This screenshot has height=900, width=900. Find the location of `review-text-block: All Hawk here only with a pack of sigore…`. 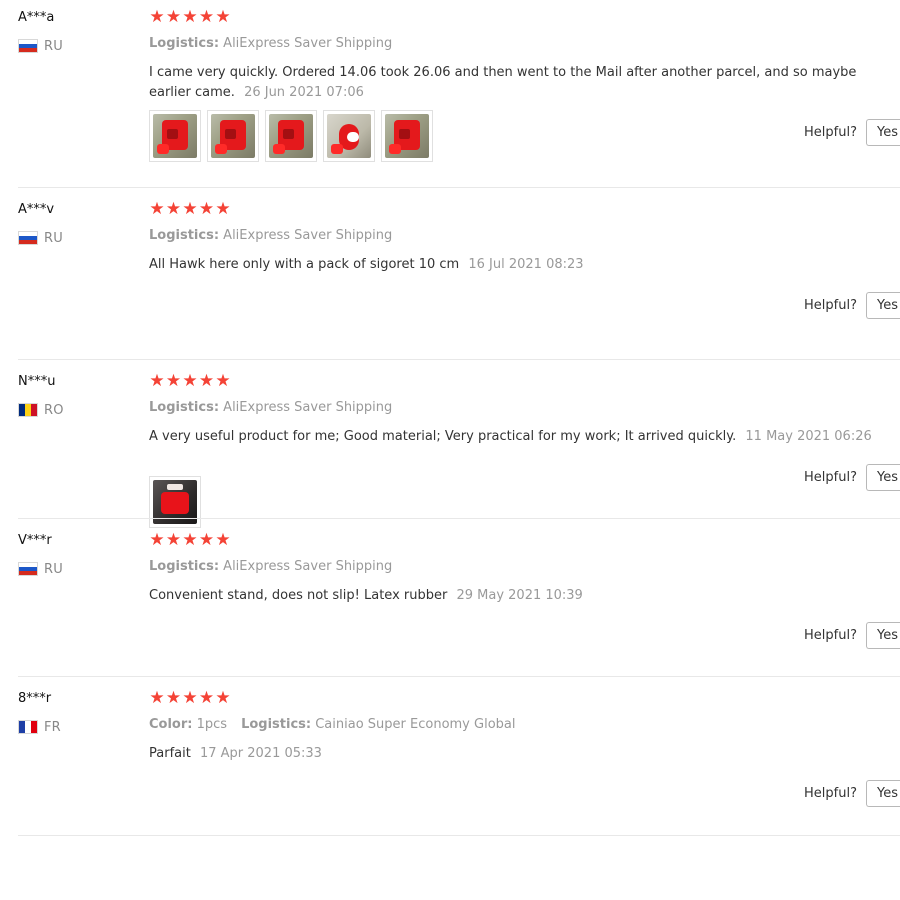

review-text-block: All Hawk here only with a pack of sigore… is located at coordinates (519, 265).